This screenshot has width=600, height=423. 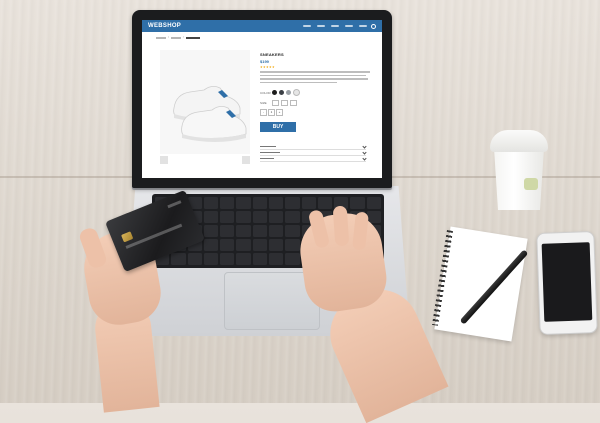 I want to click on smartphone-screen, so click(x=567, y=282).